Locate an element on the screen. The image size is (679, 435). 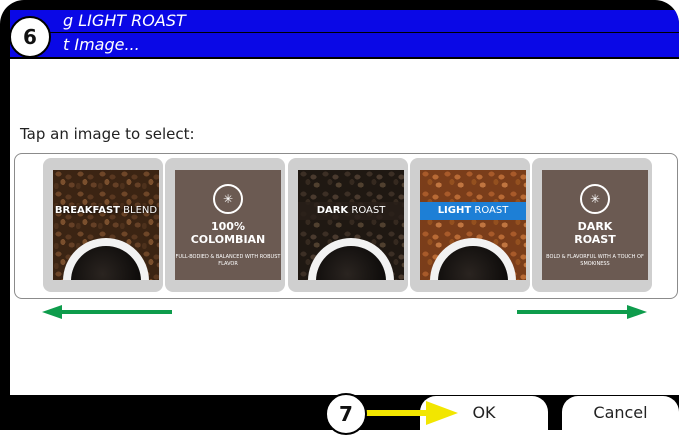
image-label: LIGHT ROAST is located at coordinates (473, 211).